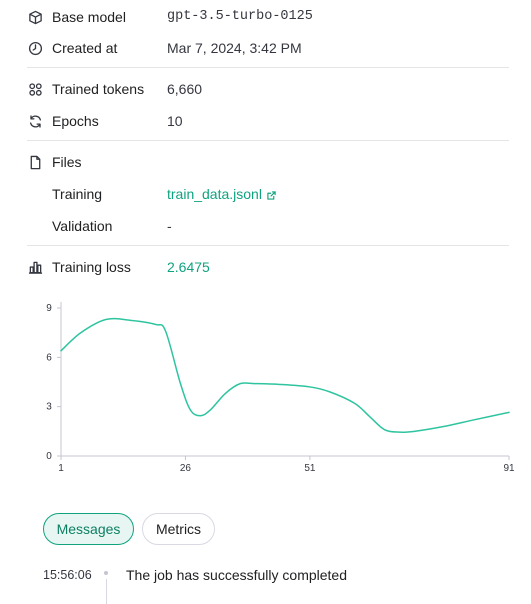  What do you see at coordinates (214, 194) in the screenshot?
I see `training-file-name: train_data.jsonl` at bounding box center [214, 194].